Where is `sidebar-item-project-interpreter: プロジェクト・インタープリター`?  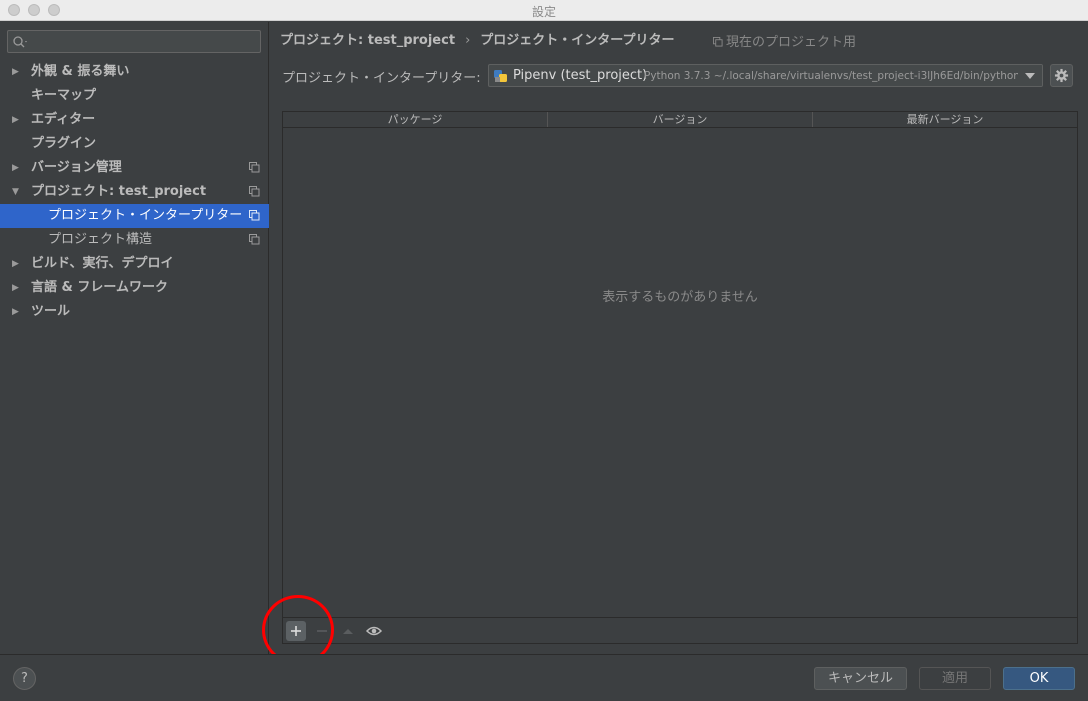
sidebar-item-project-interpreter: プロジェクト・インタープリター is located at coordinates (134, 216).